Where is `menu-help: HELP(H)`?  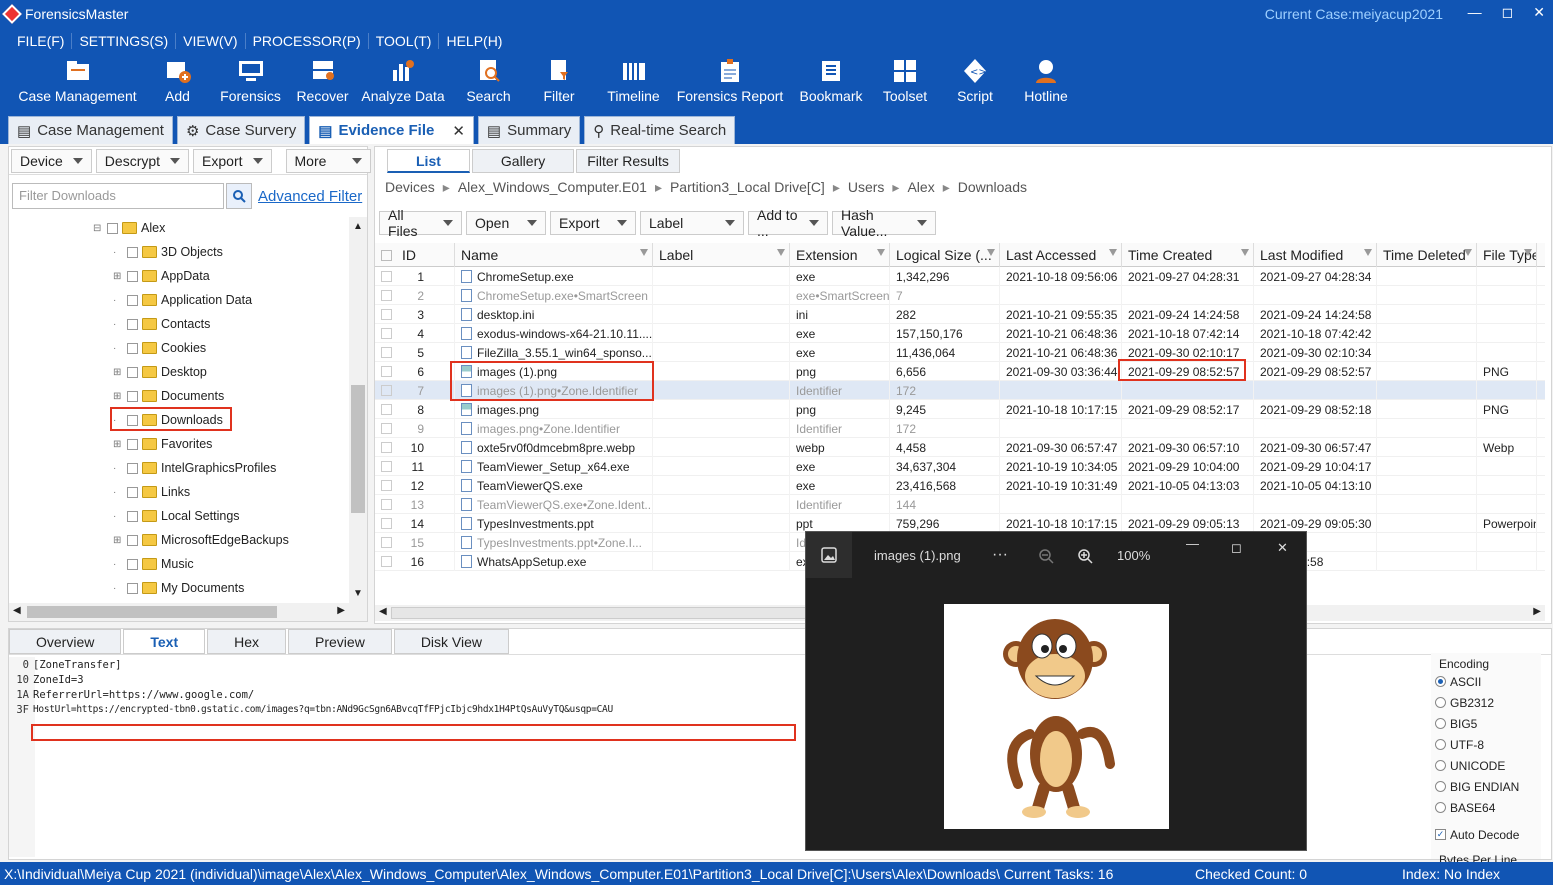 menu-help: HELP(H) is located at coordinates (474, 41).